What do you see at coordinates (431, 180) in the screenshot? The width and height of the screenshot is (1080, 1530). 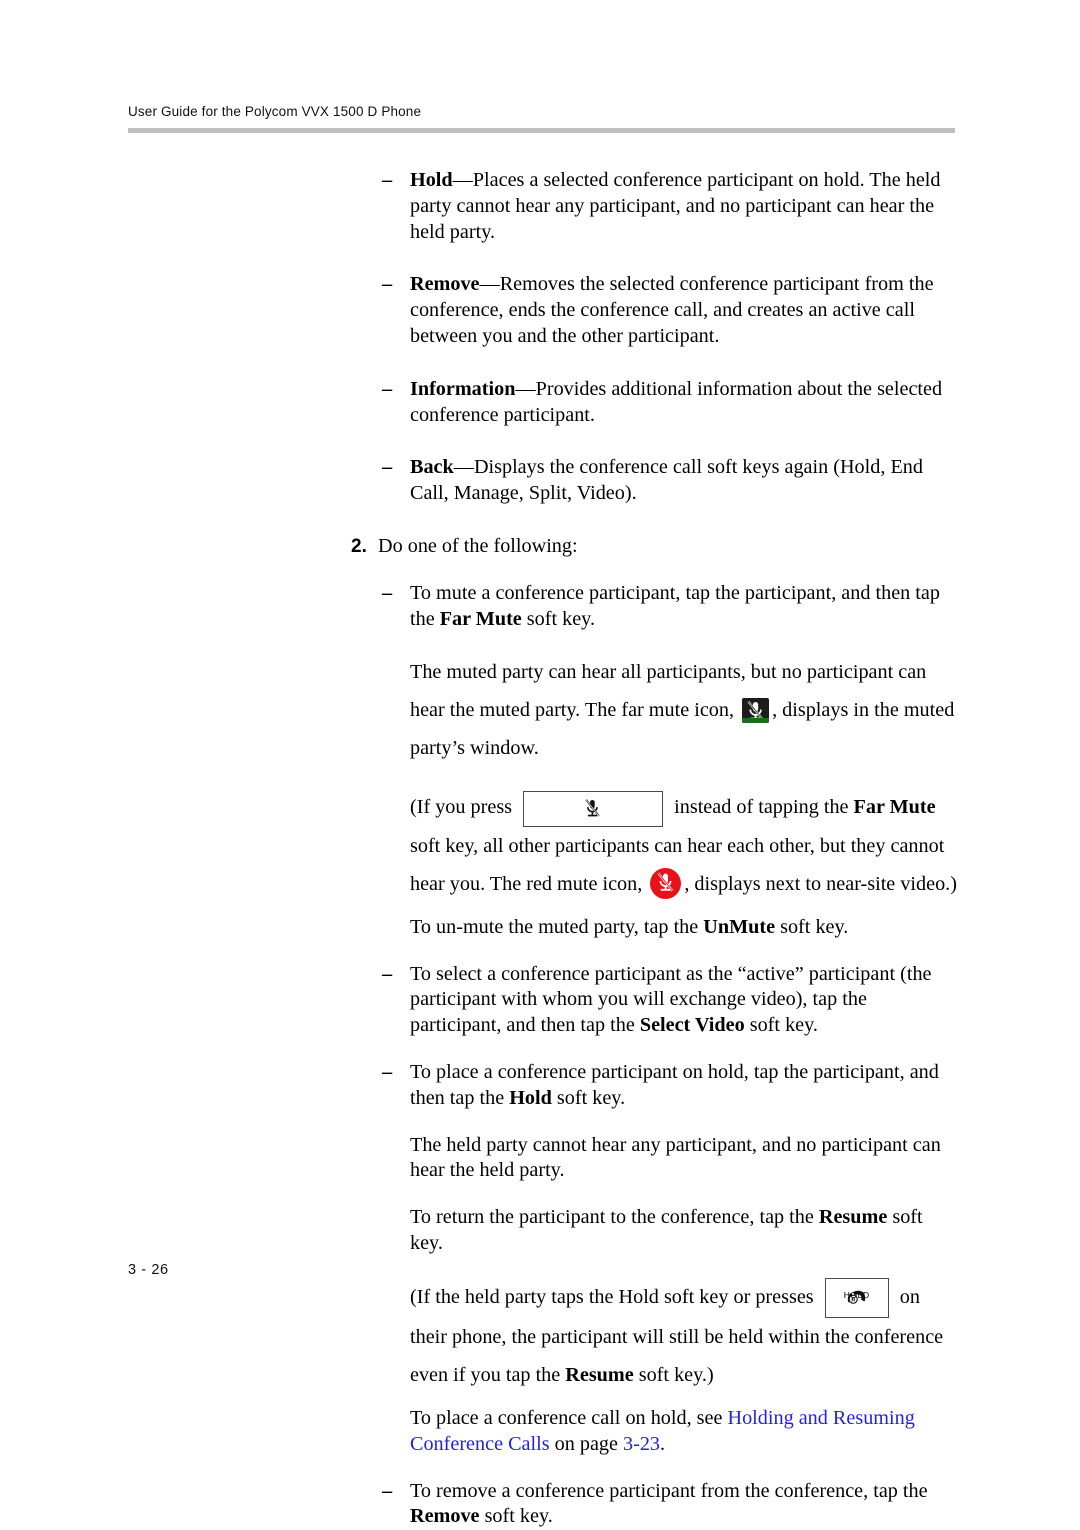 I see `softkey-term: Hold` at bounding box center [431, 180].